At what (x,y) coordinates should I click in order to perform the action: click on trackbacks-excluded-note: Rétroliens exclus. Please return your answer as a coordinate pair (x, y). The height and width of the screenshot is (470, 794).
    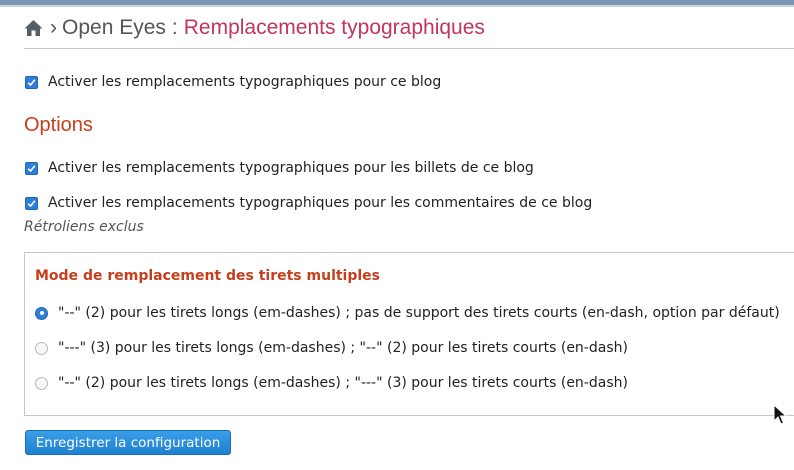
    Looking at the image, I should click on (84, 227).